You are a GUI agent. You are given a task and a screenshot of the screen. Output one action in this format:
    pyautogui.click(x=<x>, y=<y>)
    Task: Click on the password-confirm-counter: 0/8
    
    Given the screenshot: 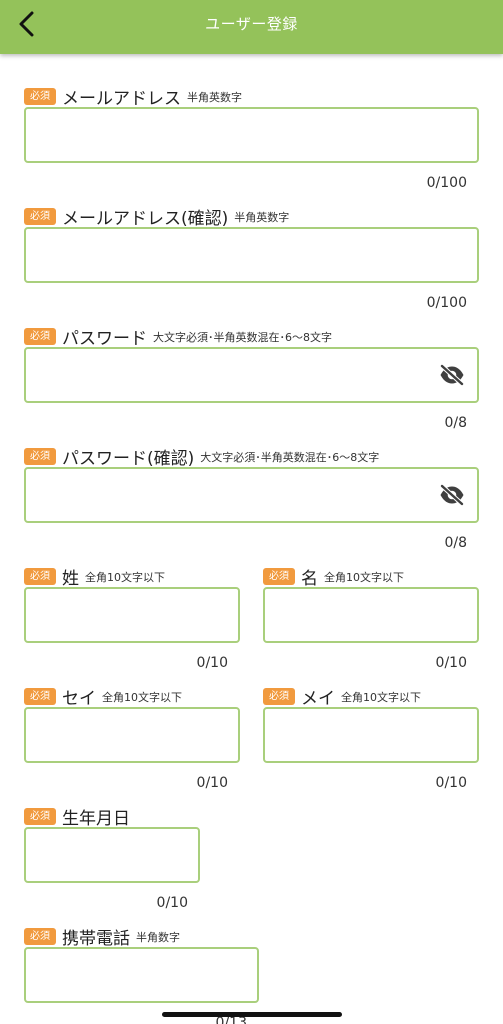 What is the action you would take?
    pyautogui.click(x=455, y=543)
    